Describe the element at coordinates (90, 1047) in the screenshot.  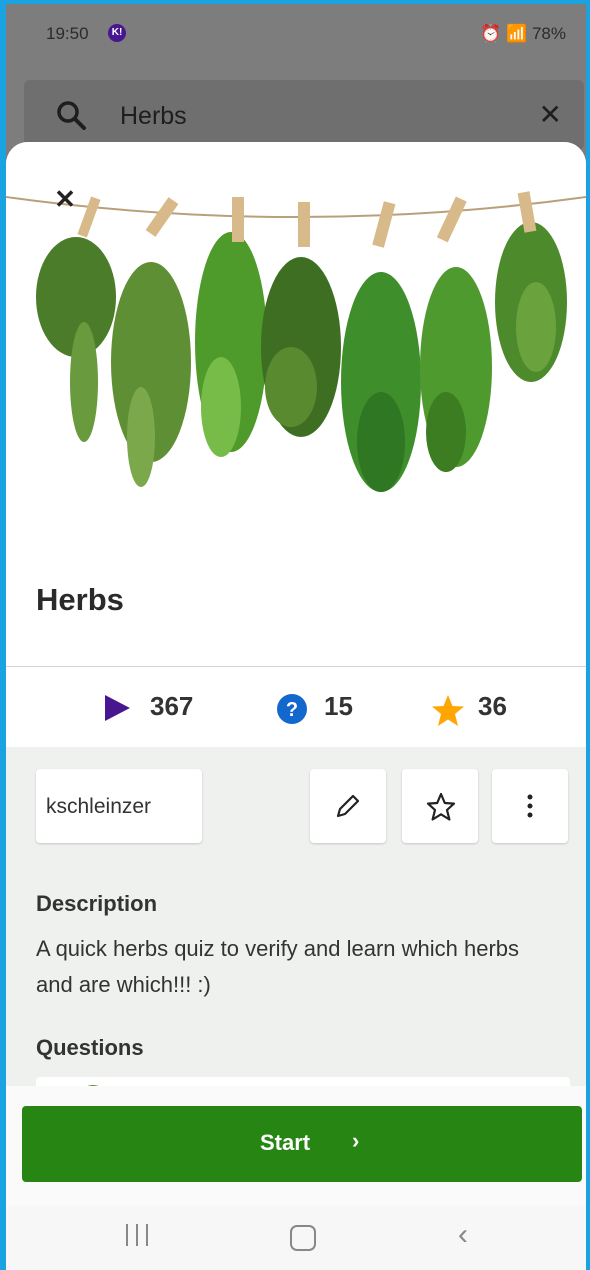
I see `questions-heading: Questions` at that location.